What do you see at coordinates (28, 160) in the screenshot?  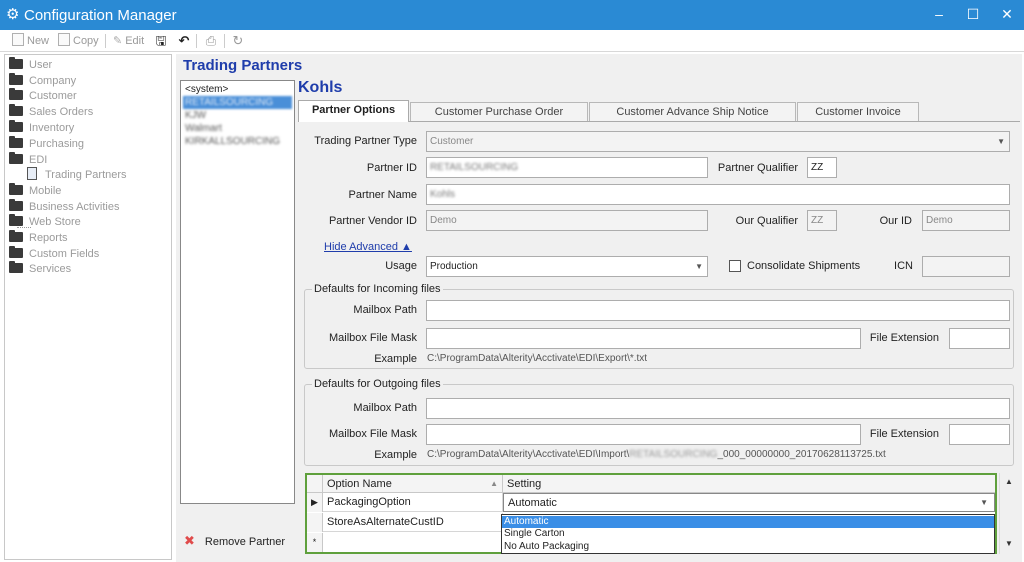 I see `tree-item-edi: EDI` at bounding box center [28, 160].